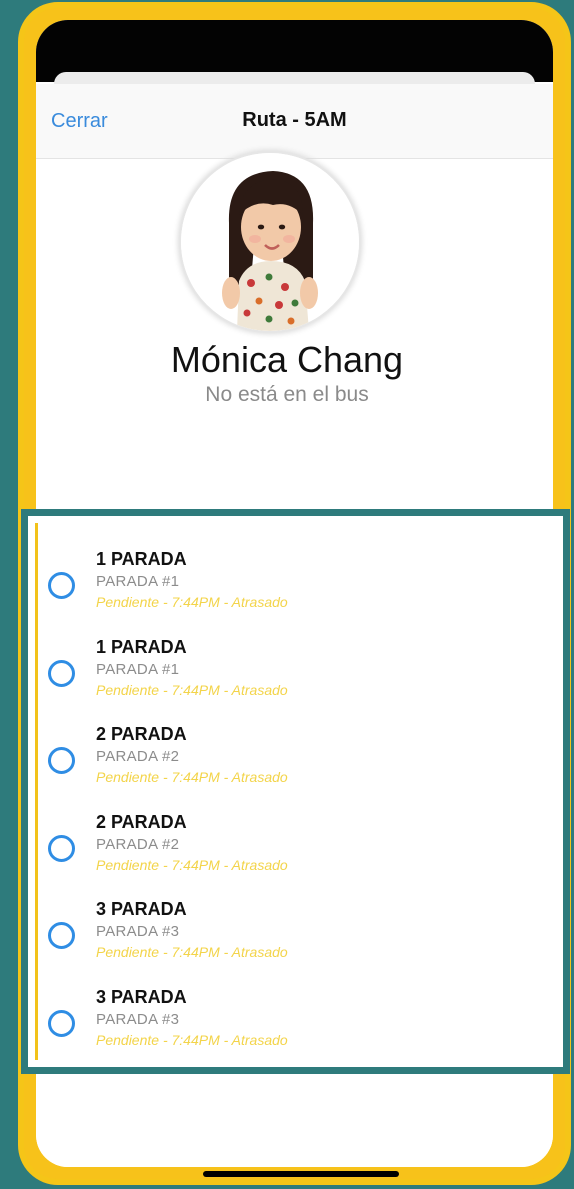  I want to click on home-indicator, so click(301, 1174).